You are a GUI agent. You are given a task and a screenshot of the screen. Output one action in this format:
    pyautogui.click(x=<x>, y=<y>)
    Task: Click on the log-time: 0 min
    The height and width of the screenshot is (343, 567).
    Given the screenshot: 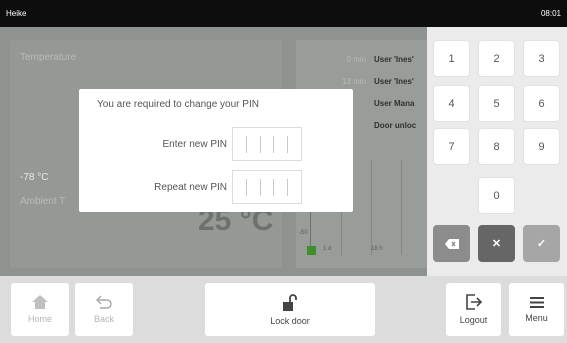 What is the action you would take?
    pyautogui.click(x=356, y=59)
    